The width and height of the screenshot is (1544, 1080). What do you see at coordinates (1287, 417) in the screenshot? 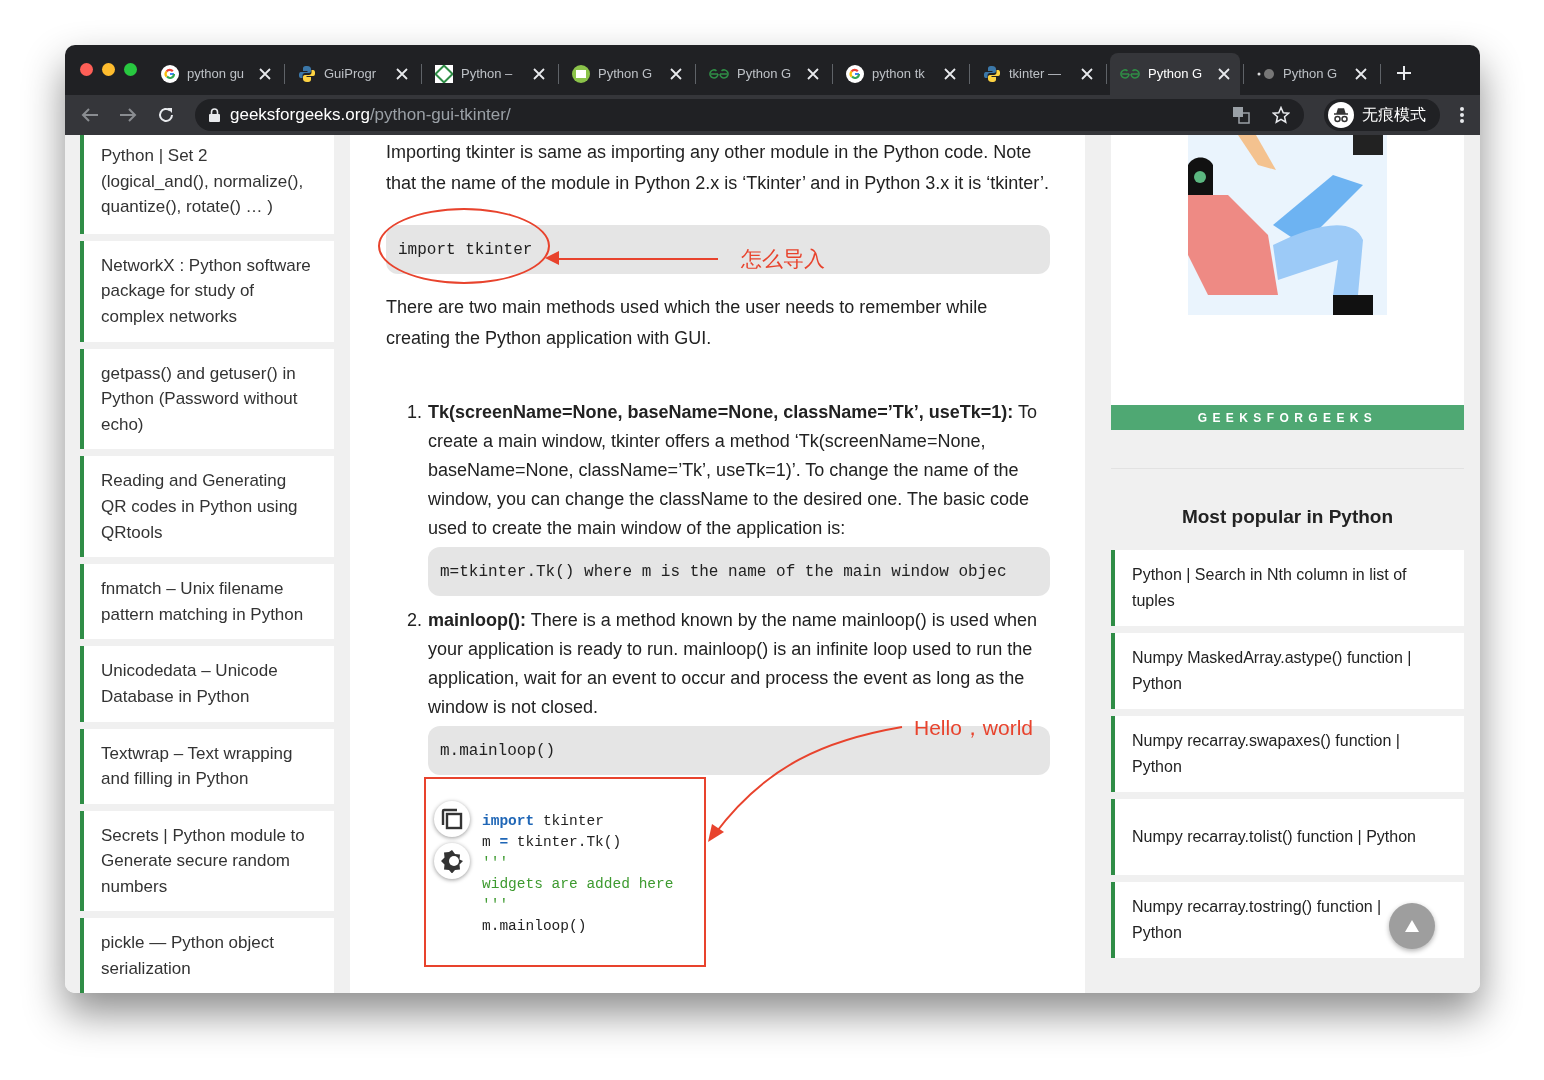
I see `brand-banner: GEEKSFORGEEKS` at bounding box center [1287, 417].